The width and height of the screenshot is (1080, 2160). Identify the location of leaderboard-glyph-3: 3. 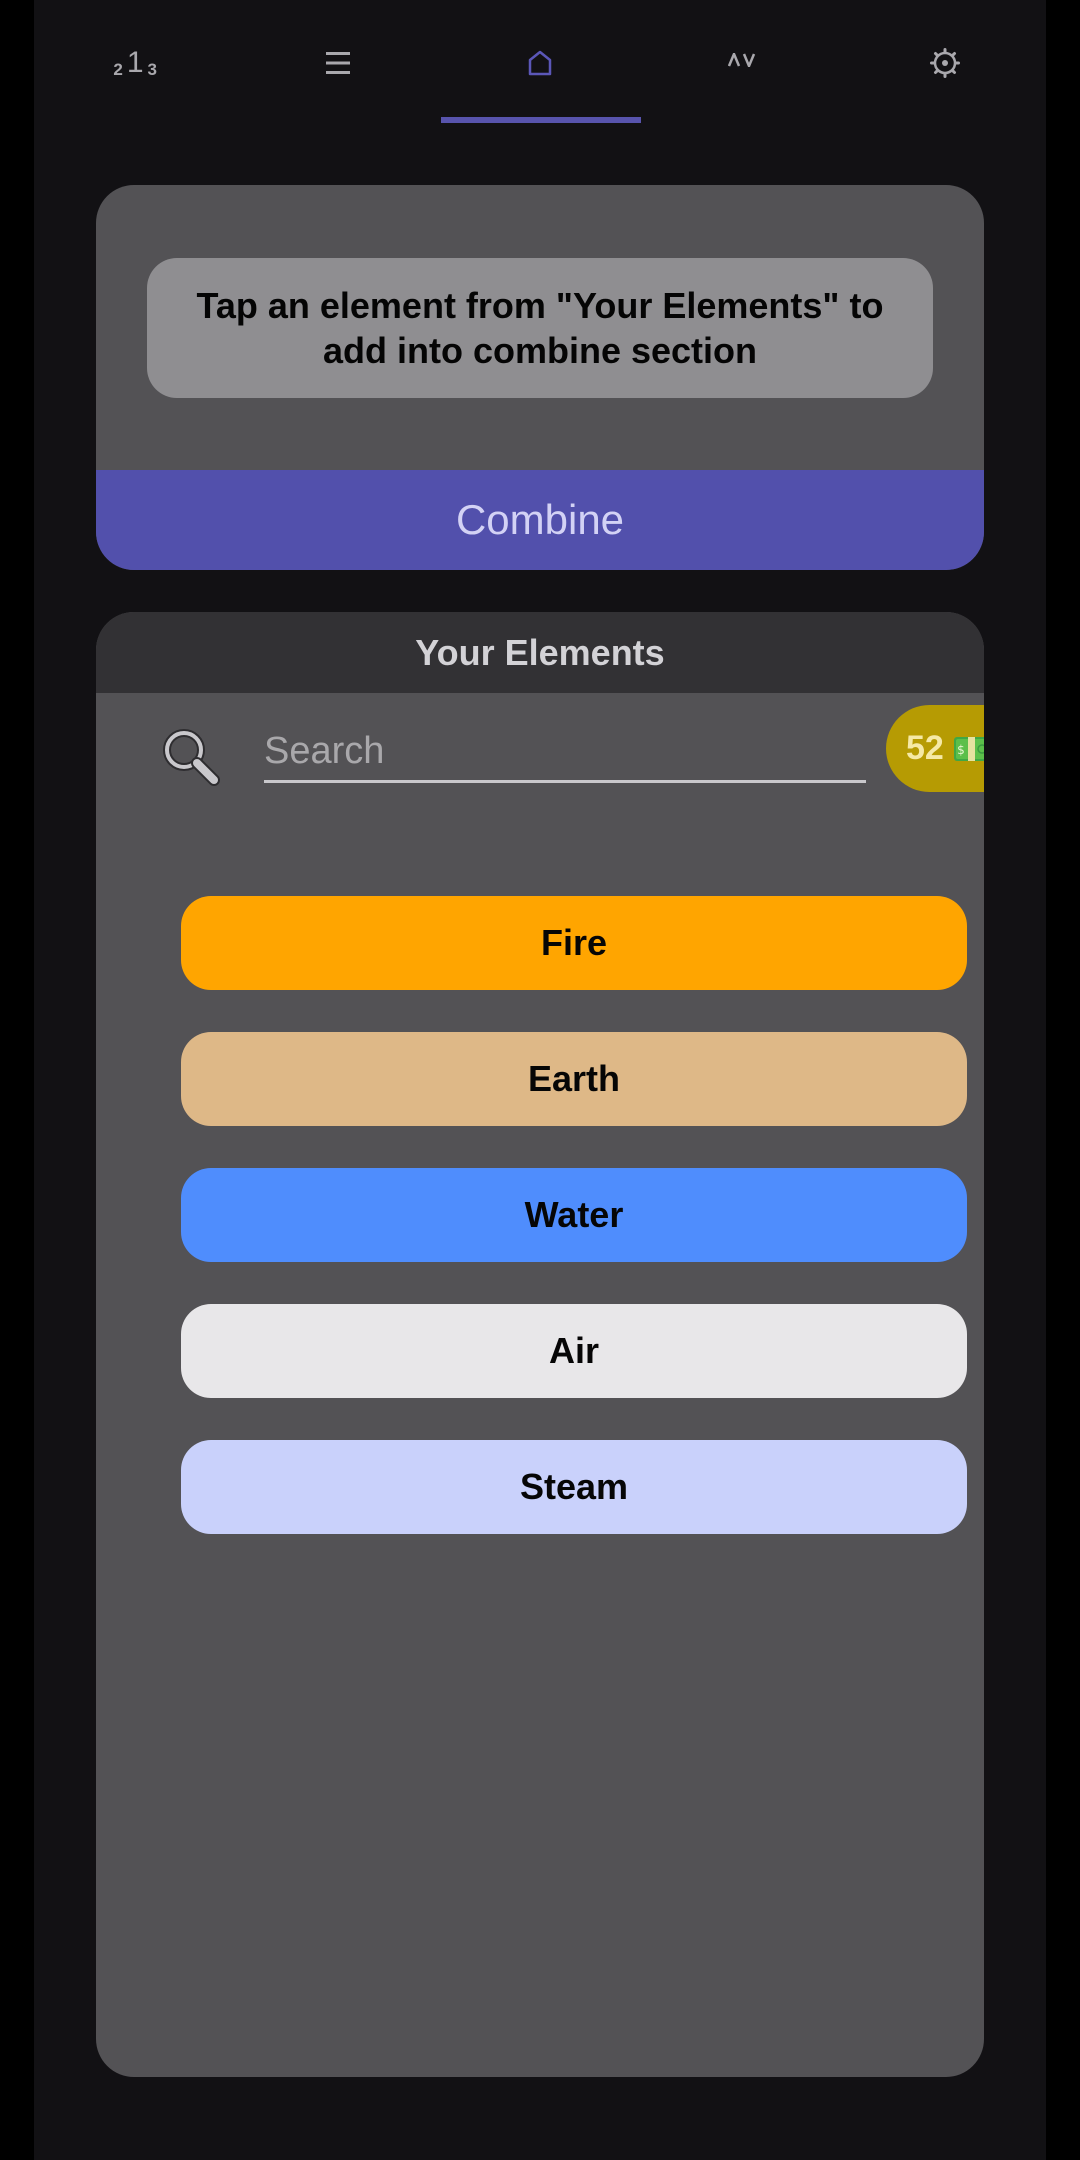
(152, 69).